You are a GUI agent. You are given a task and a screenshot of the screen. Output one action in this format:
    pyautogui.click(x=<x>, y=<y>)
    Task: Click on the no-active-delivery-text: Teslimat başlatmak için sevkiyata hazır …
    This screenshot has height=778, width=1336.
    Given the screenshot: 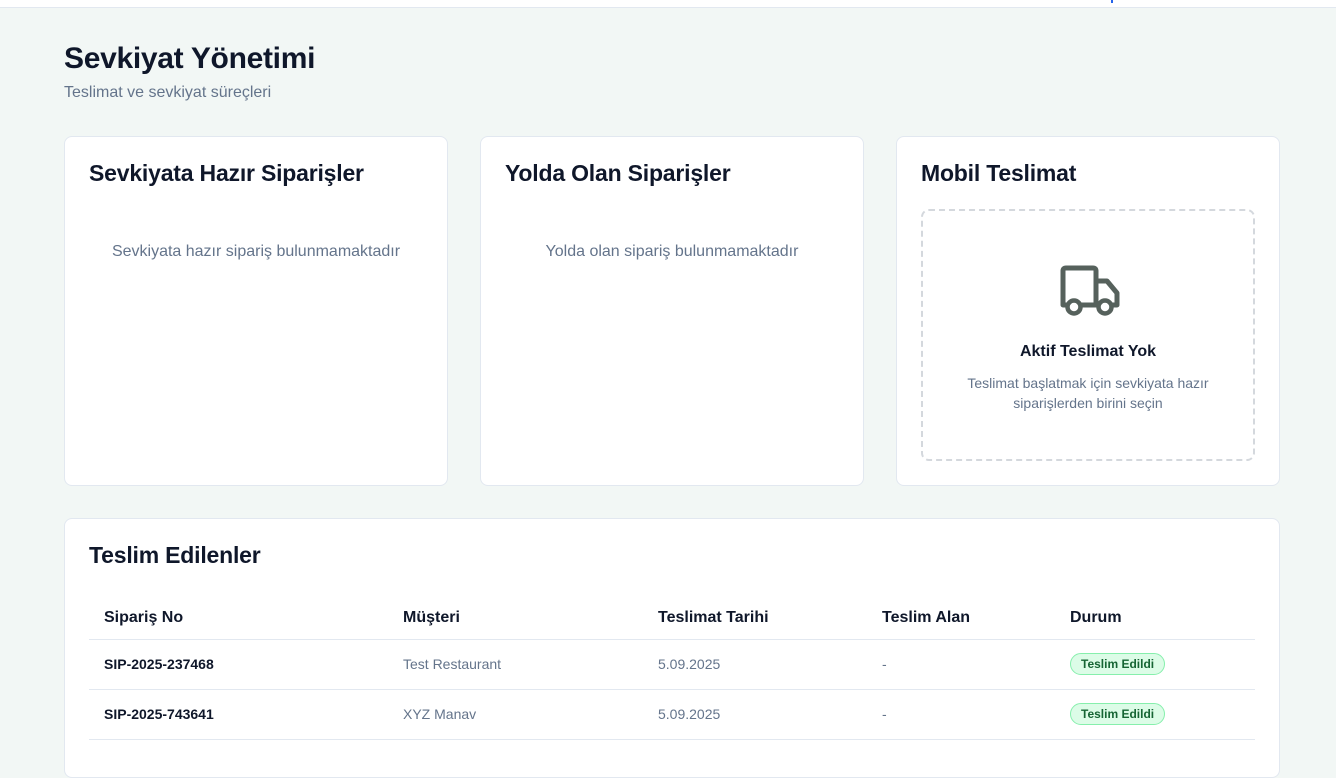 What is the action you would take?
    pyautogui.click(x=1088, y=393)
    